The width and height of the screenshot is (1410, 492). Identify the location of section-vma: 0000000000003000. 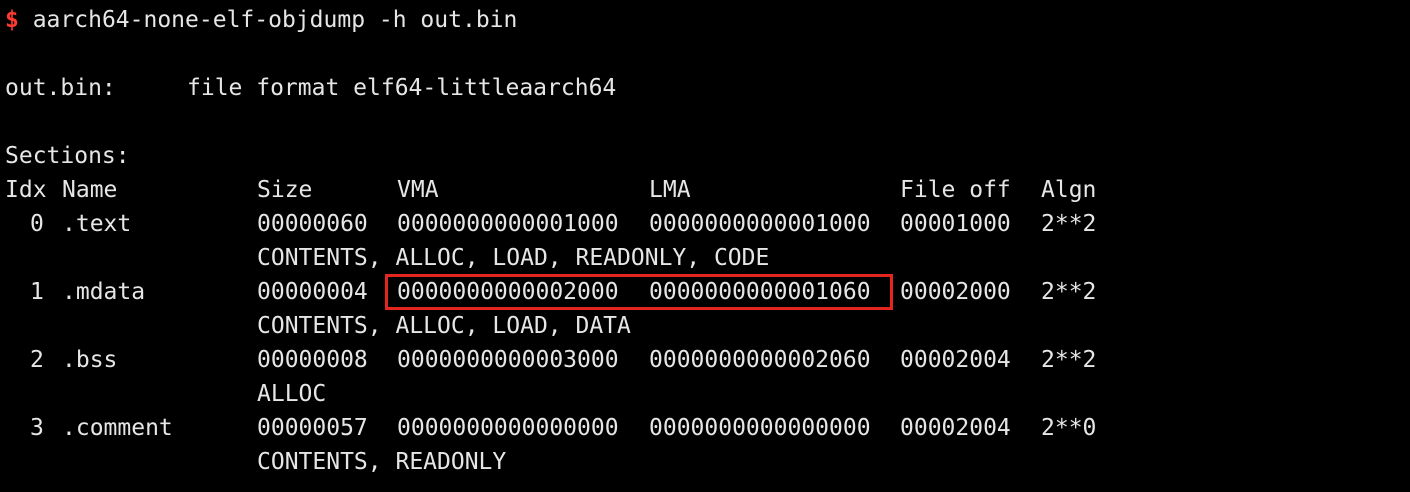
(508, 360).